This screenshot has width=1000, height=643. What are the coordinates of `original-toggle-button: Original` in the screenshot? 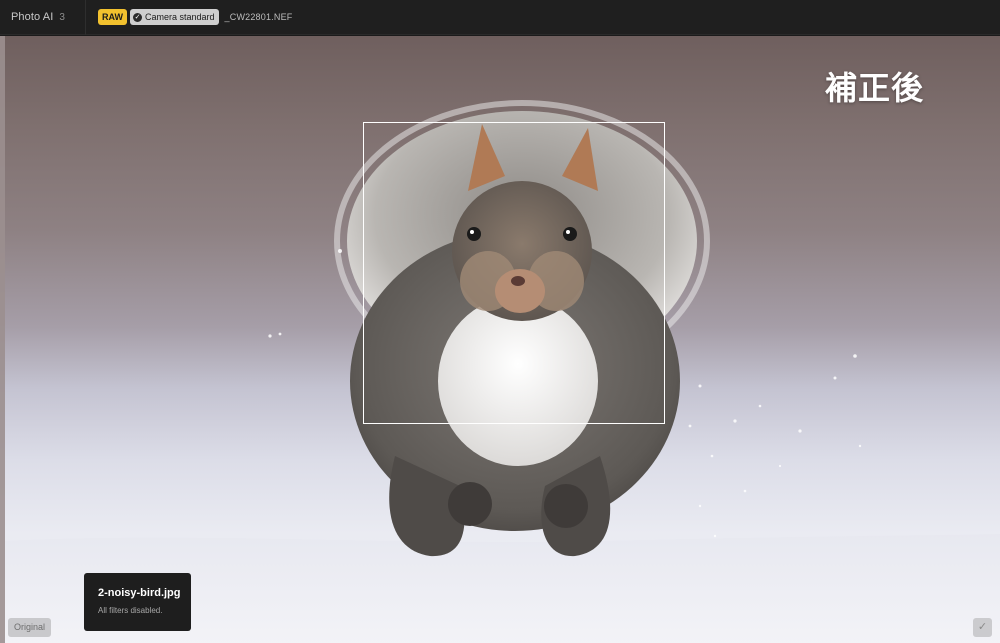 It's located at (30, 627).